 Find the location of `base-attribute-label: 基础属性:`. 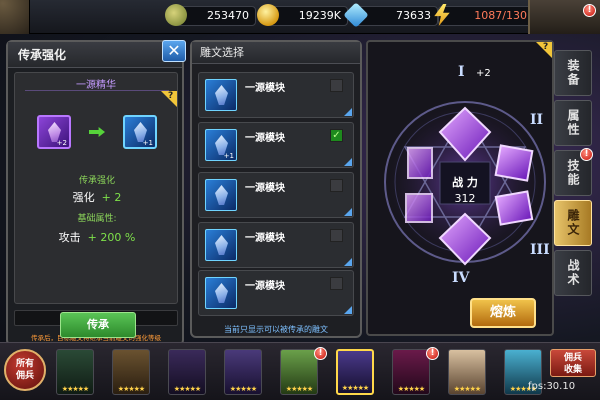

base-attribute-label: 基础属性: is located at coordinates (97, 219).